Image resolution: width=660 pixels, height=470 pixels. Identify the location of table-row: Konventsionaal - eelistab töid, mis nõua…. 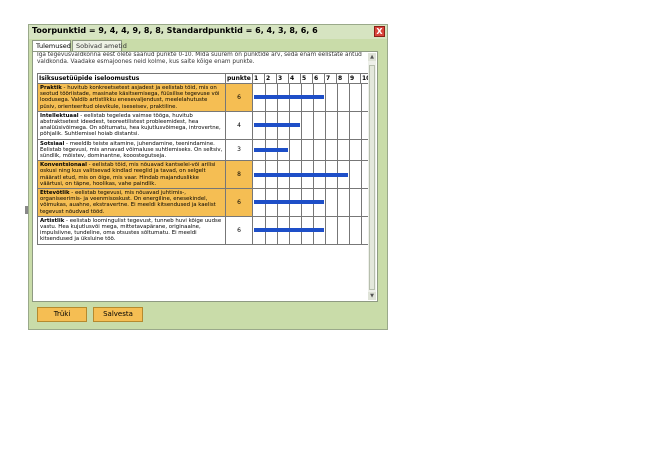
(205, 175).